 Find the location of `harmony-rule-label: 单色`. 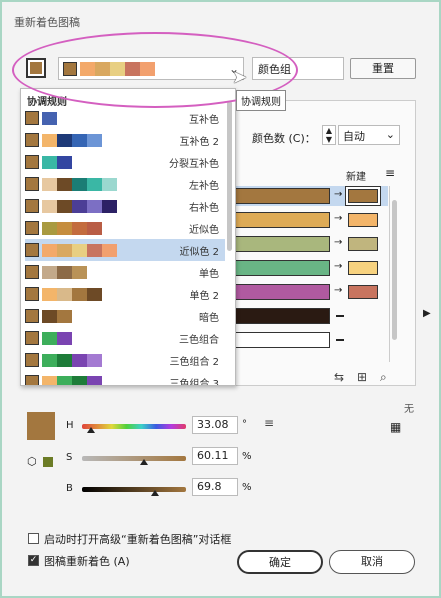

harmony-rule-label: 单色 is located at coordinates (209, 274).